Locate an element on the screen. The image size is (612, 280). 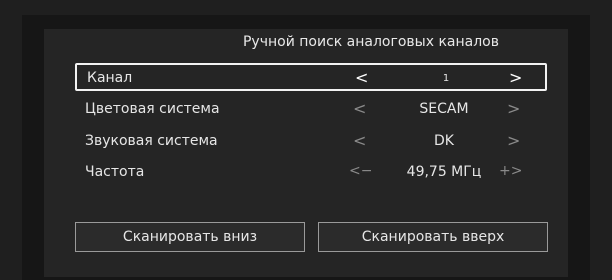
channel-label: Канал is located at coordinates (110, 78).